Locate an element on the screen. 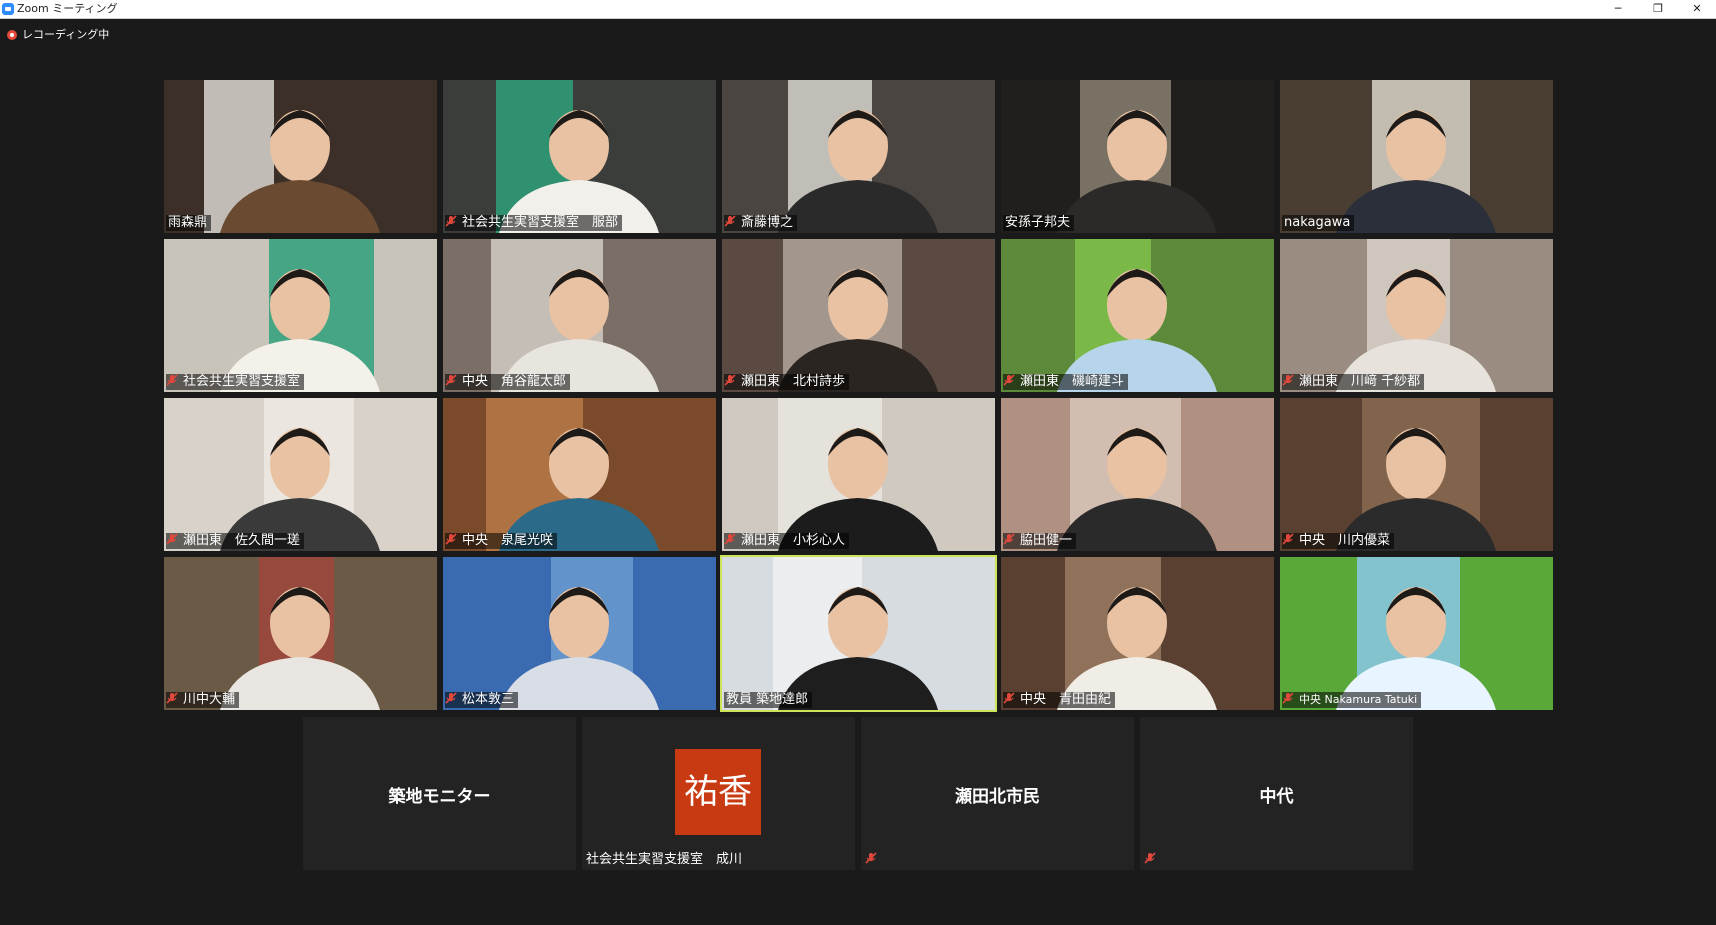 Image resolution: width=1716 pixels, height=925 pixels. participant-name-tag: 瀬田東 川﨑 千紗都 is located at coordinates (1353, 382).